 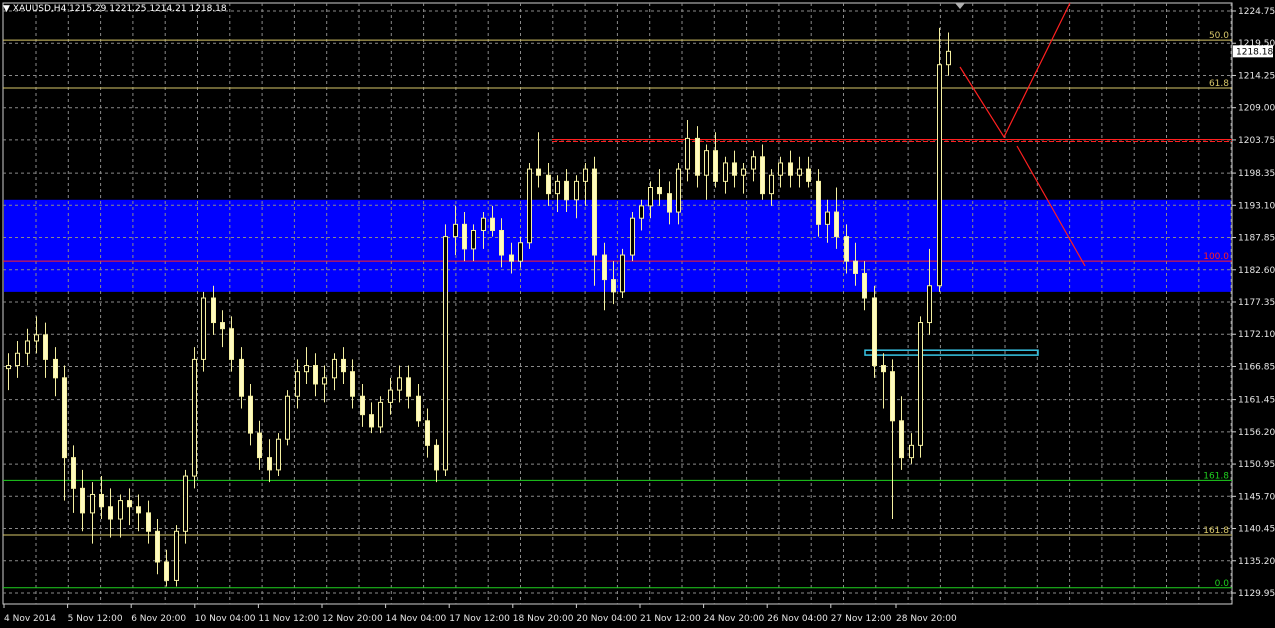 What do you see at coordinates (1219, 84) in the screenshot?
I see `level-label: 61.8` at bounding box center [1219, 84].